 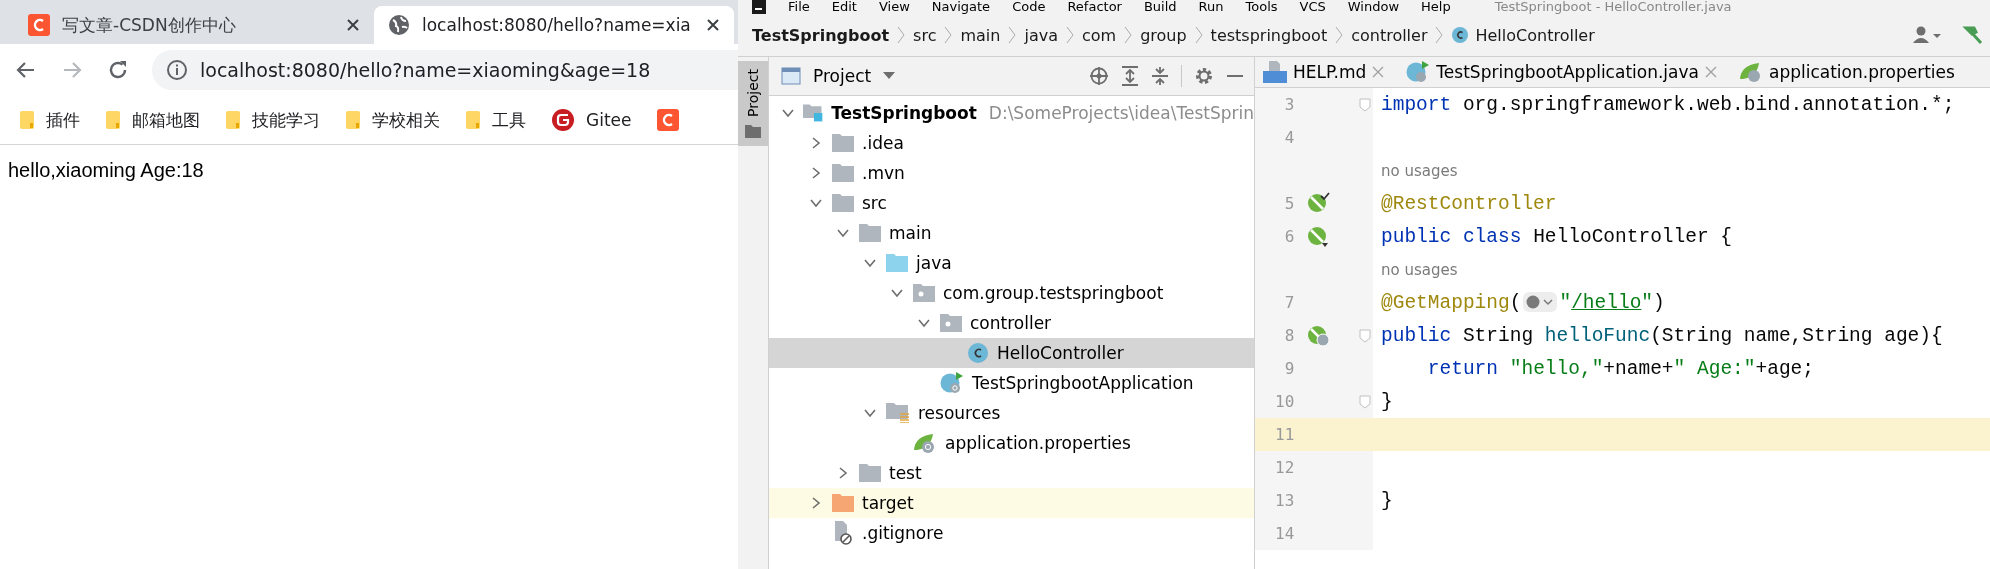 What do you see at coordinates (1029, 7) in the screenshot?
I see `menu-item: Code` at bounding box center [1029, 7].